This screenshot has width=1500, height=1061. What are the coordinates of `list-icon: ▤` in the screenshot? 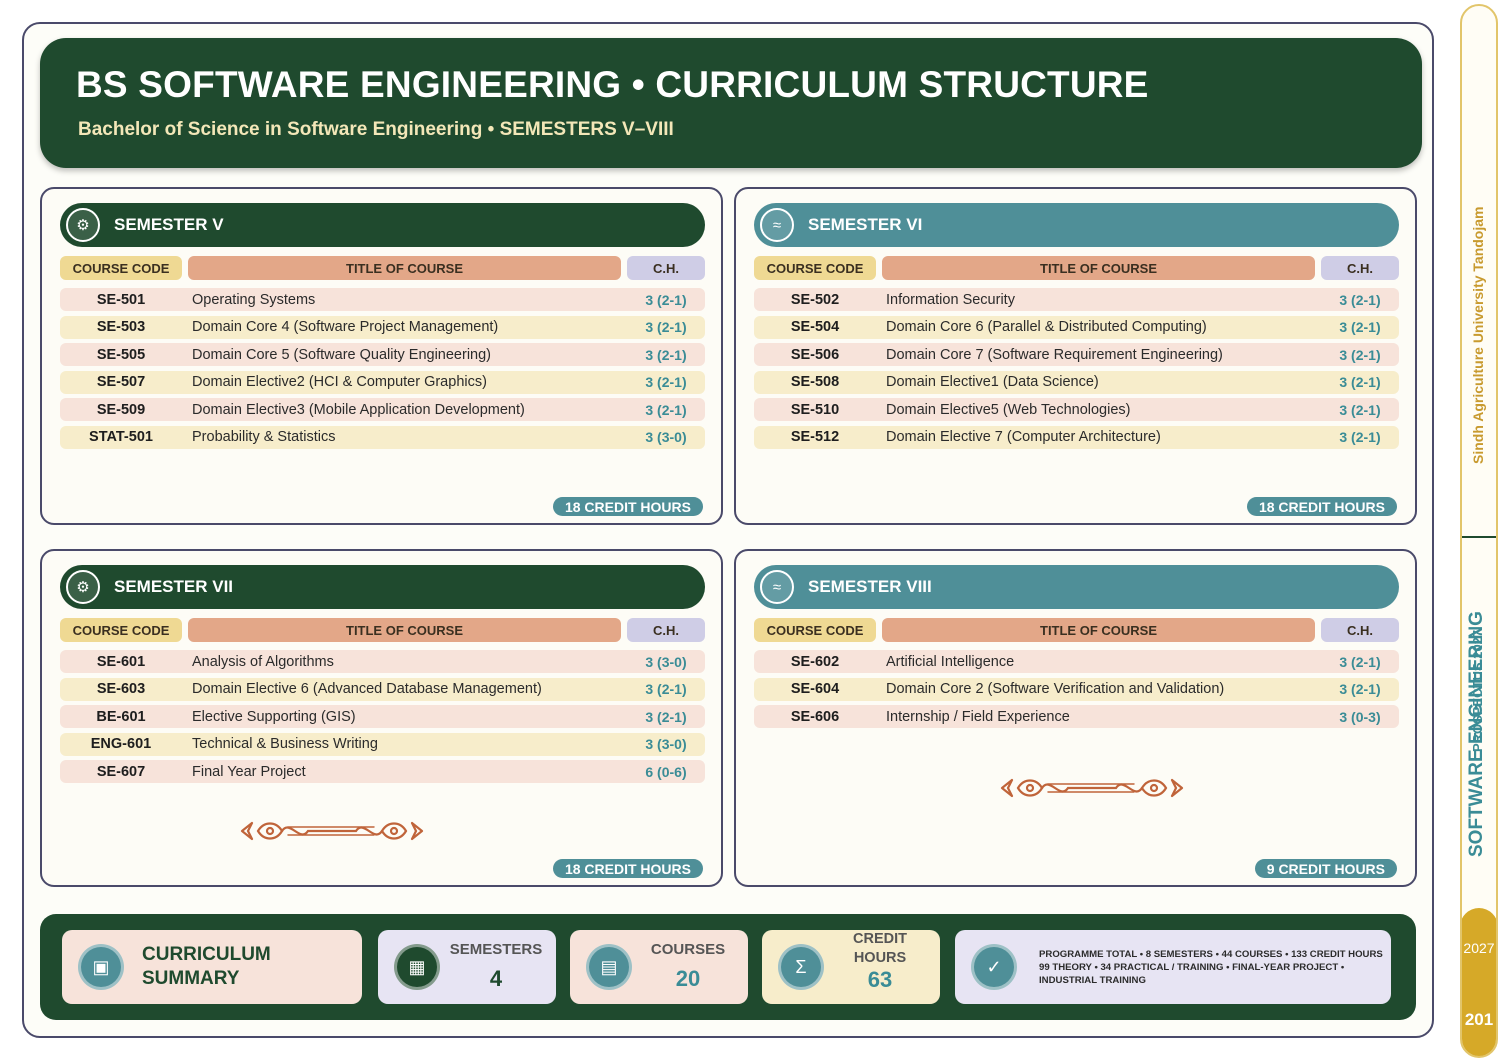 It's located at (609, 967).